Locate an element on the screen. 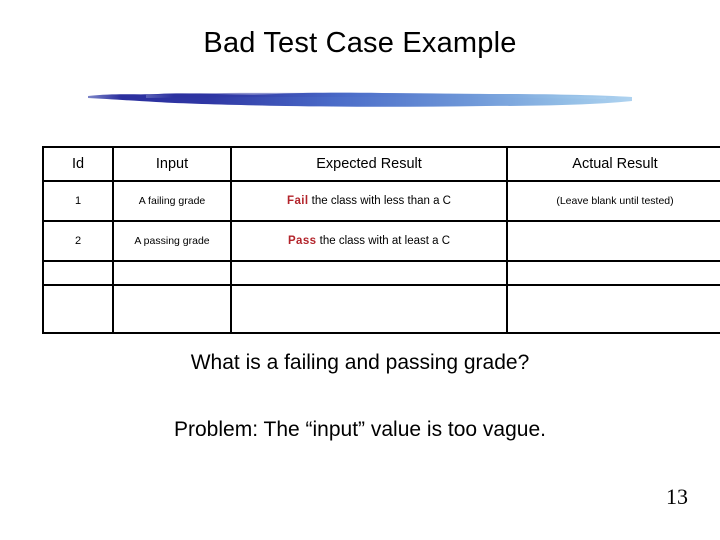 This screenshot has width=720, height=540. expected-keyword: Pass is located at coordinates (302, 241).